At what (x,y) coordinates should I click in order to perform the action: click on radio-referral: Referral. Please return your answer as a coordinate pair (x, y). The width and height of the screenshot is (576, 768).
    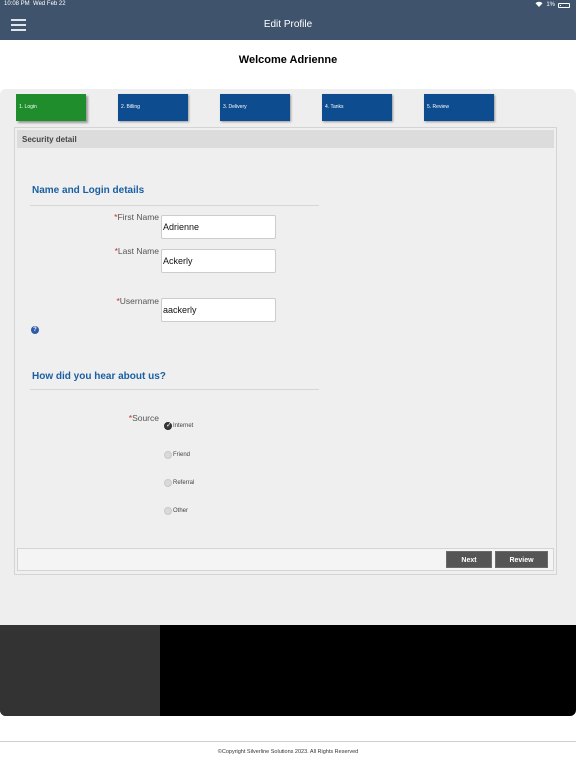
    Looking at the image, I should click on (179, 483).